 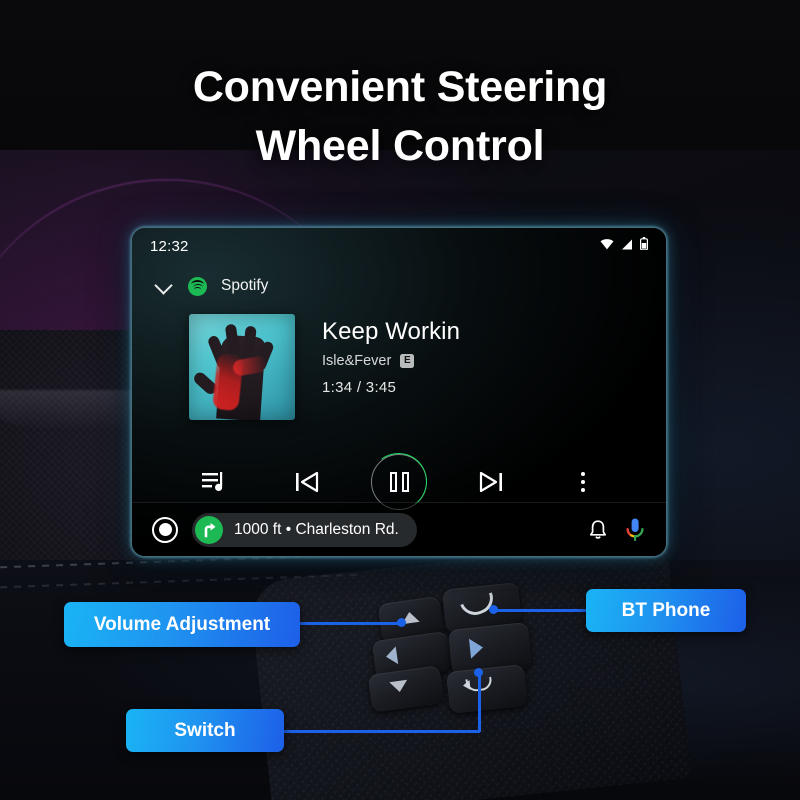 What do you see at coordinates (540, 610) in the screenshot?
I see `bt-leader-line` at bounding box center [540, 610].